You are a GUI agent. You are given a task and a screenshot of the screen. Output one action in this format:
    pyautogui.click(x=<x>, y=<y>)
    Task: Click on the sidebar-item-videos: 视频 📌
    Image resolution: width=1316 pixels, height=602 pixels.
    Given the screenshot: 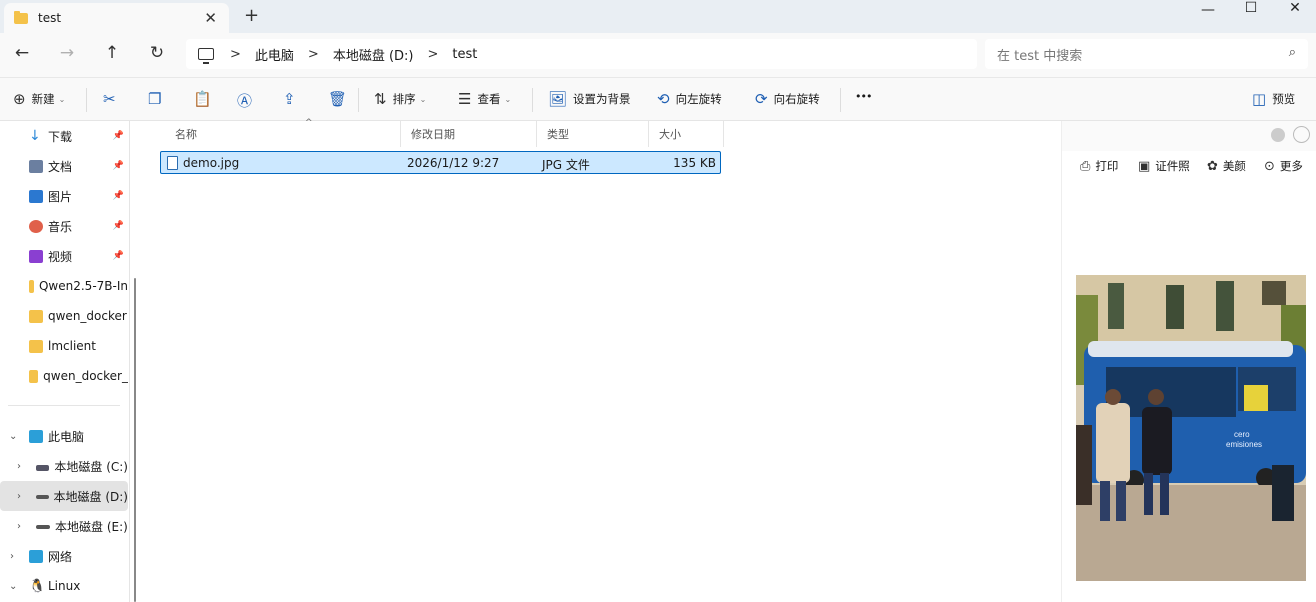 What is the action you would take?
    pyautogui.click(x=64, y=256)
    